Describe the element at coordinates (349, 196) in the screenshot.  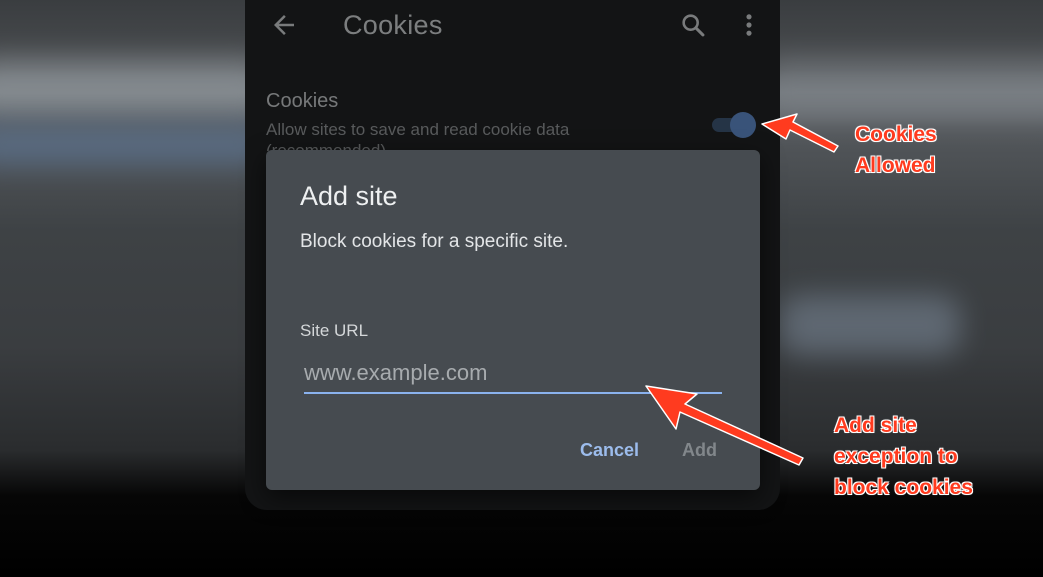
I see `dialog-title: Add site` at that location.